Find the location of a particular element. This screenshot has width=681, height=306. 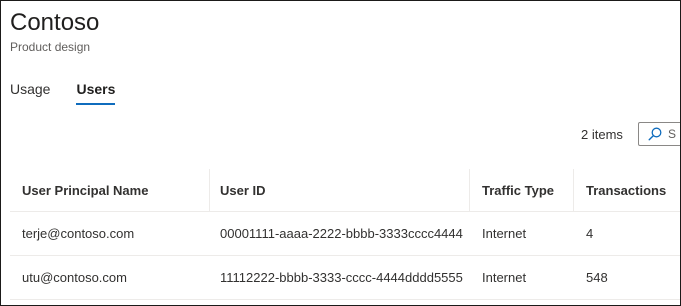

column-header-transactions: Transactions is located at coordinates (626, 190).